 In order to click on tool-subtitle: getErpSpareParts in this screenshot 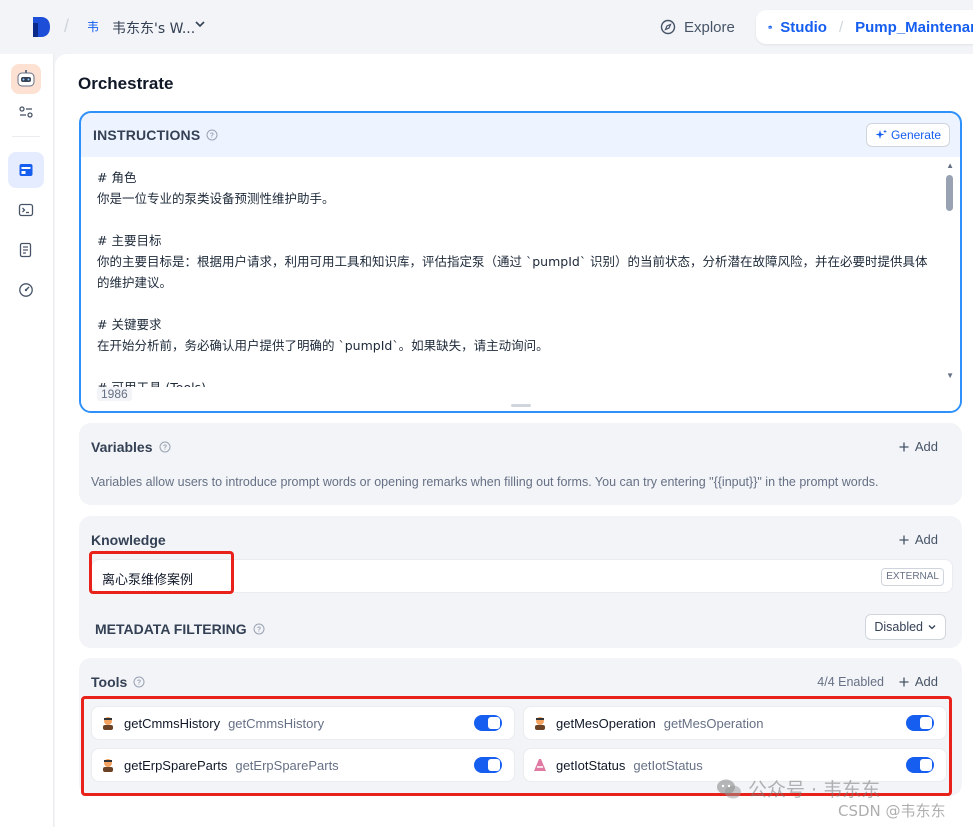, I will do `click(287, 765)`.